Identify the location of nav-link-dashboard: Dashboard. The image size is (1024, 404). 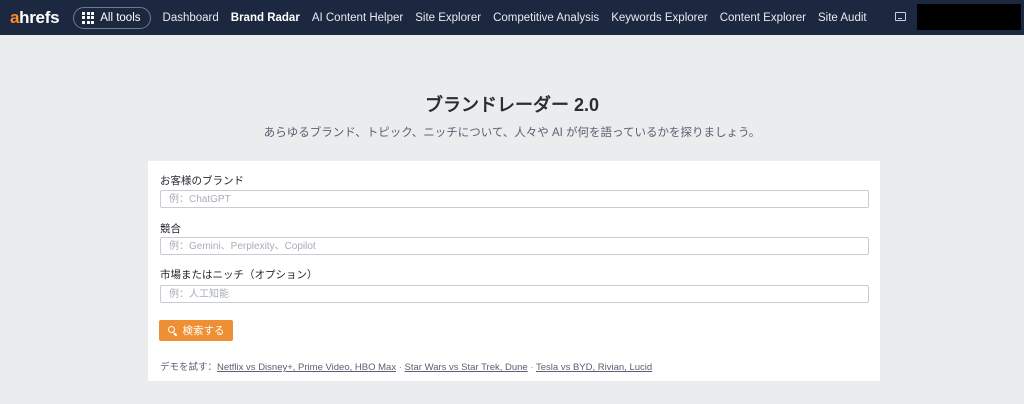
(191, 18).